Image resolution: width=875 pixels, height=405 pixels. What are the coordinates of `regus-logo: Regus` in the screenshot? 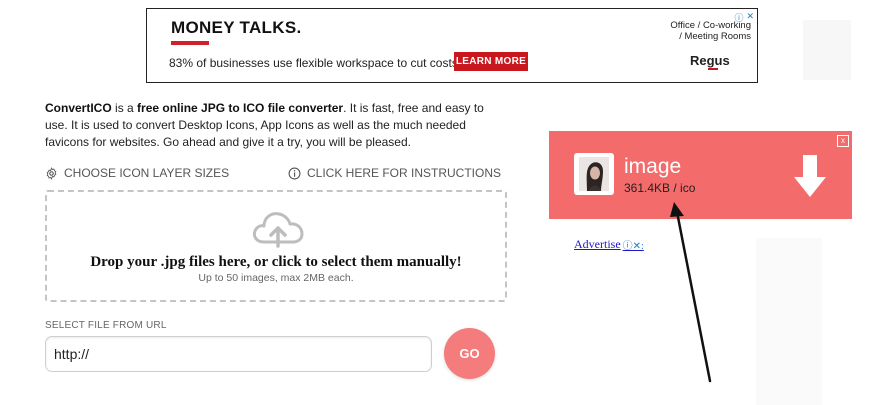 It's located at (710, 60).